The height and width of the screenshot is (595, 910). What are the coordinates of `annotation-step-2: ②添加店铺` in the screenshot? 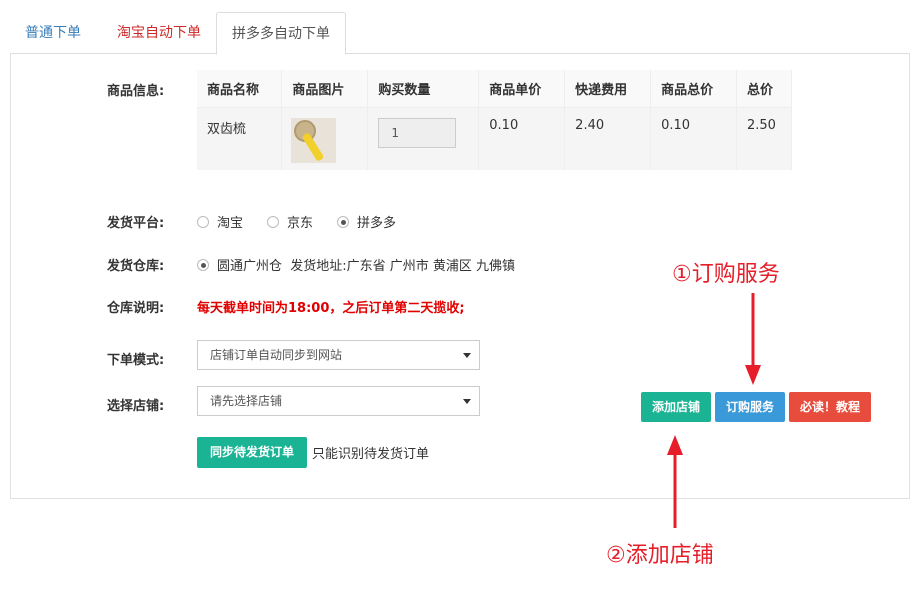 It's located at (660, 555).